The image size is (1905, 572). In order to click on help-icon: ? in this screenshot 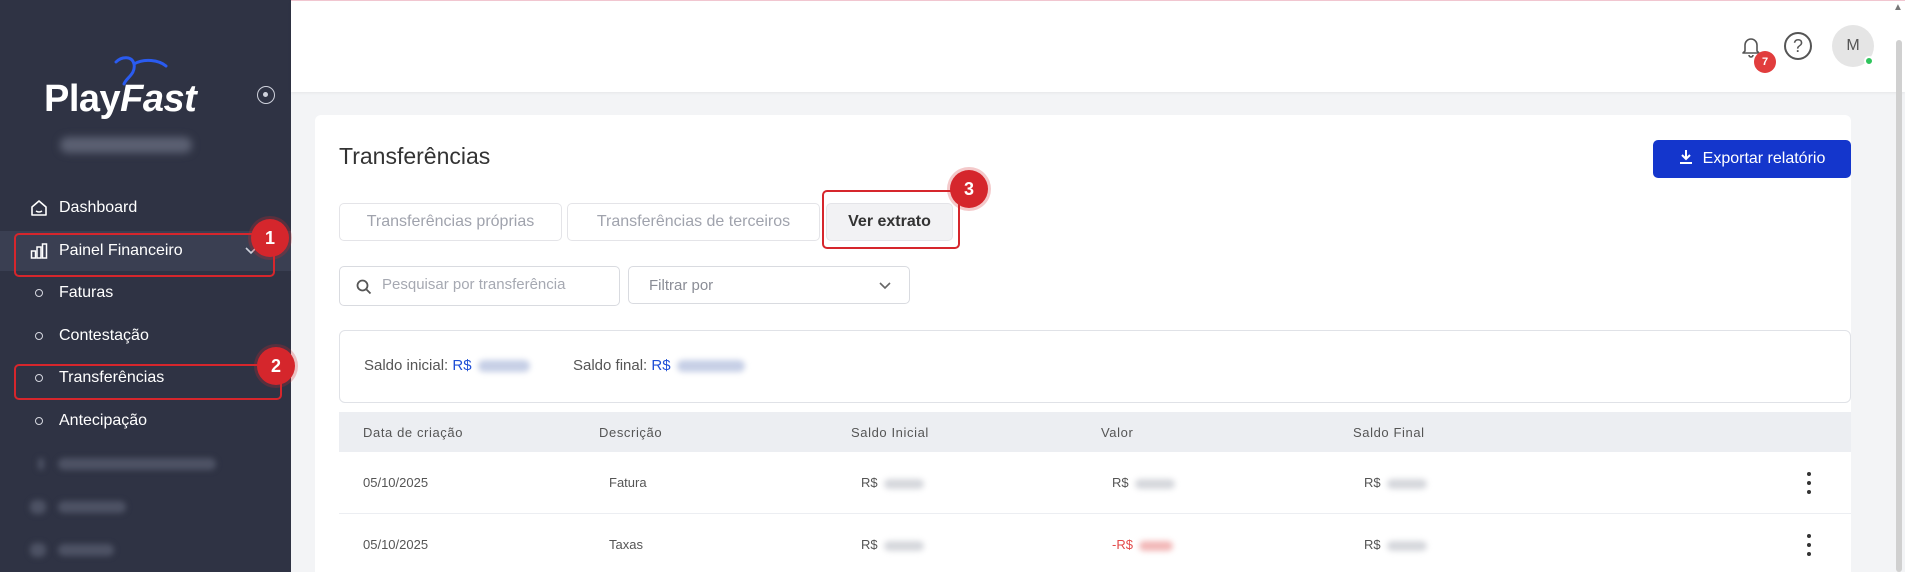, I will do `click(1798, 46)`.